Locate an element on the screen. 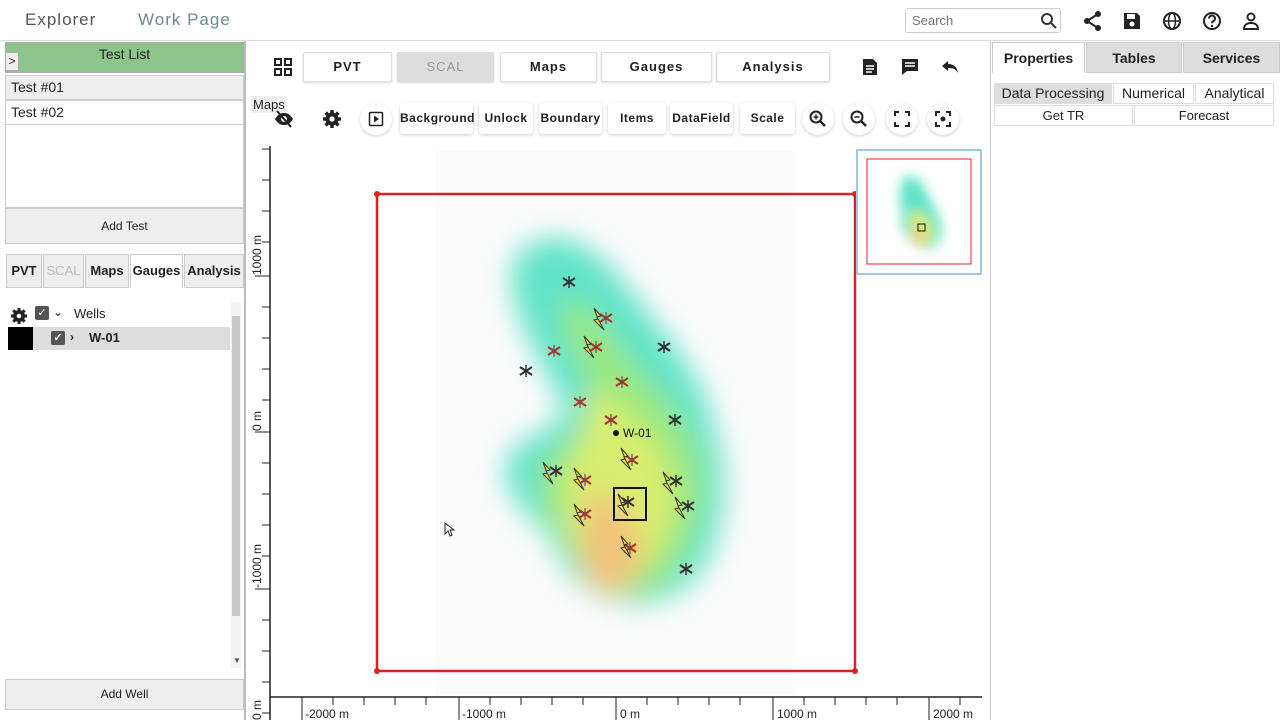 This screenshot has height=720, width=1280. center-button is located at coordinates (943, 119).